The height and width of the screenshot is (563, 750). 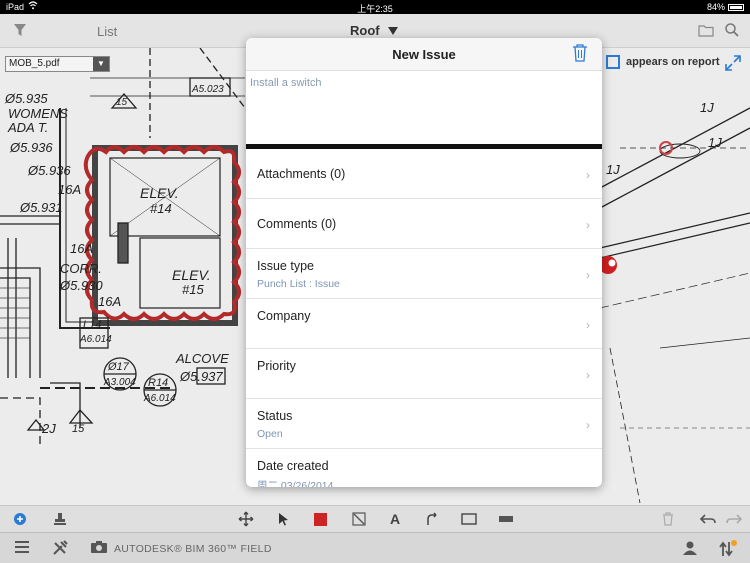 I want to click on description-field: Install a switch, so click(x=424, y=110).